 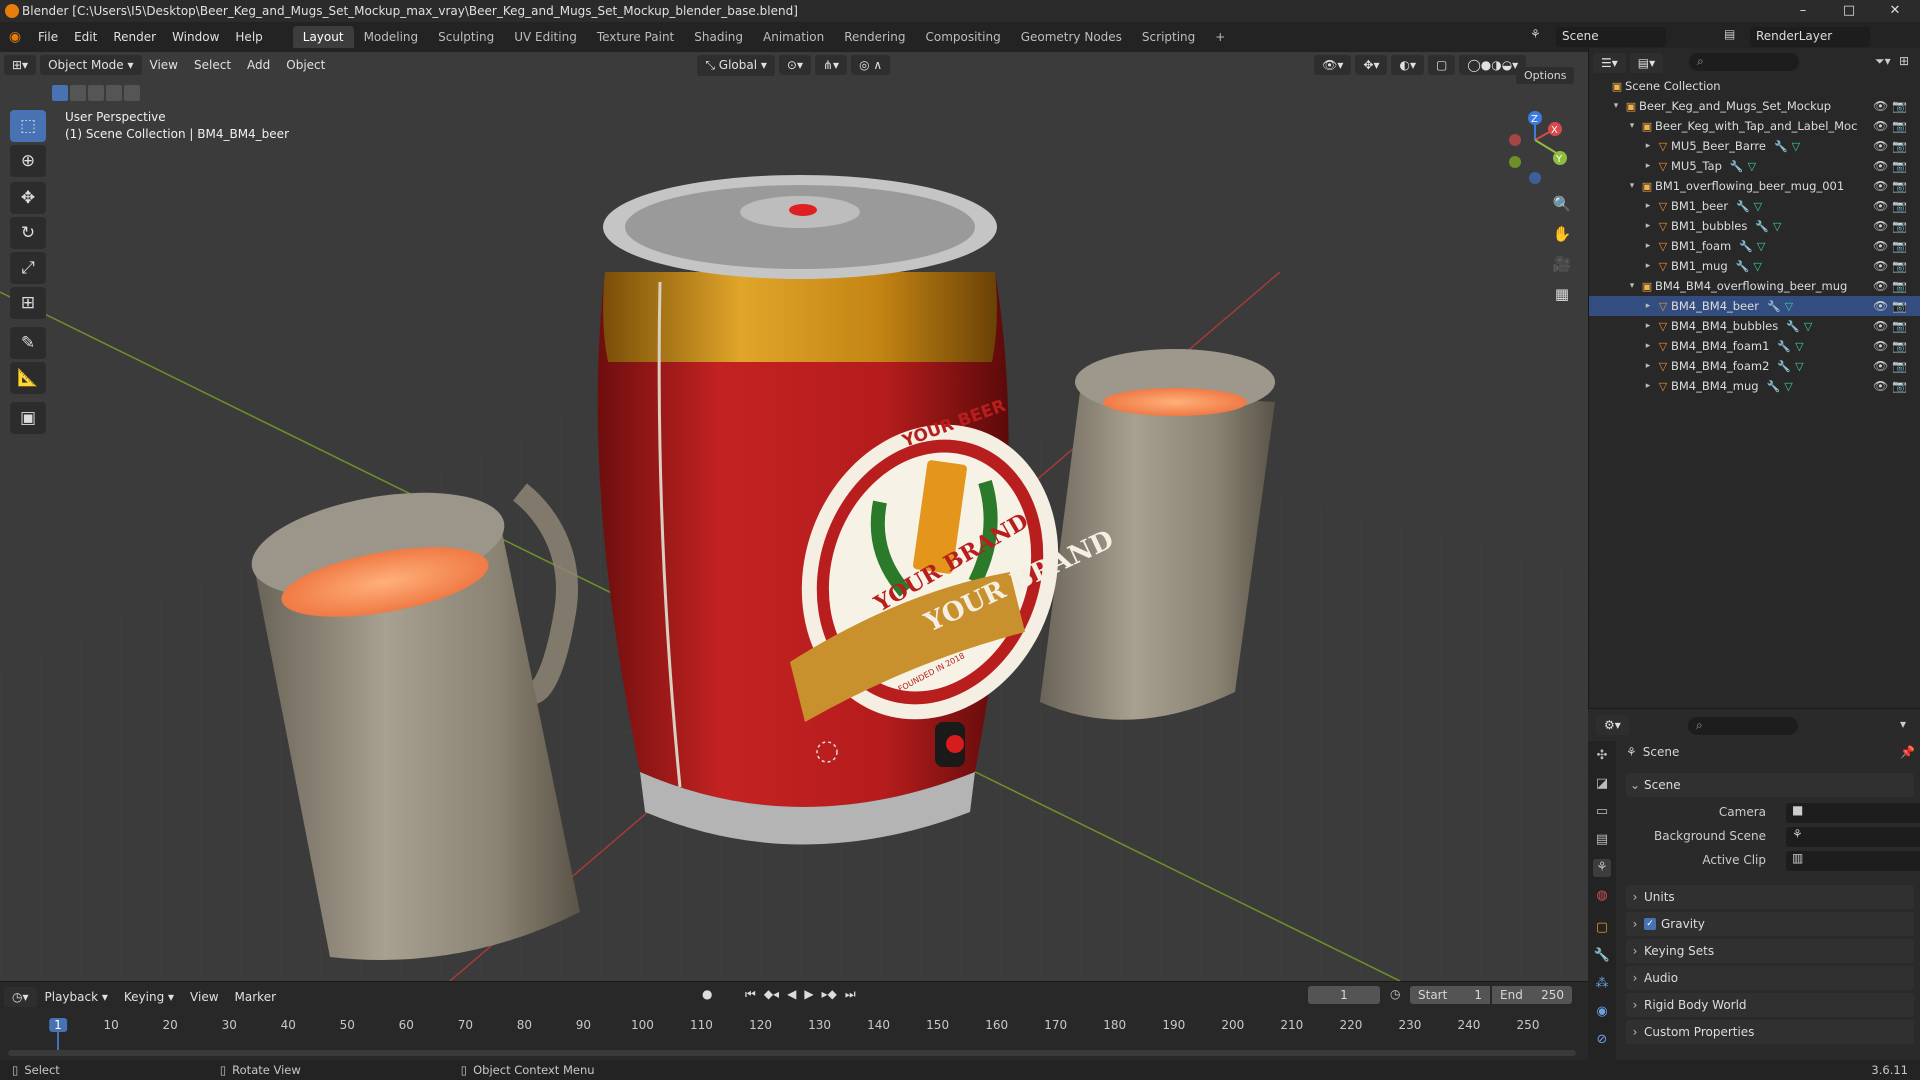 What do you see at coordinates (1754, 386) in the screenshot?
I see `outliner-row: ▸ ▽ BM4_BM4_mug 🔧 ▽ 👁 📷` at bounding box center [1754, 386].